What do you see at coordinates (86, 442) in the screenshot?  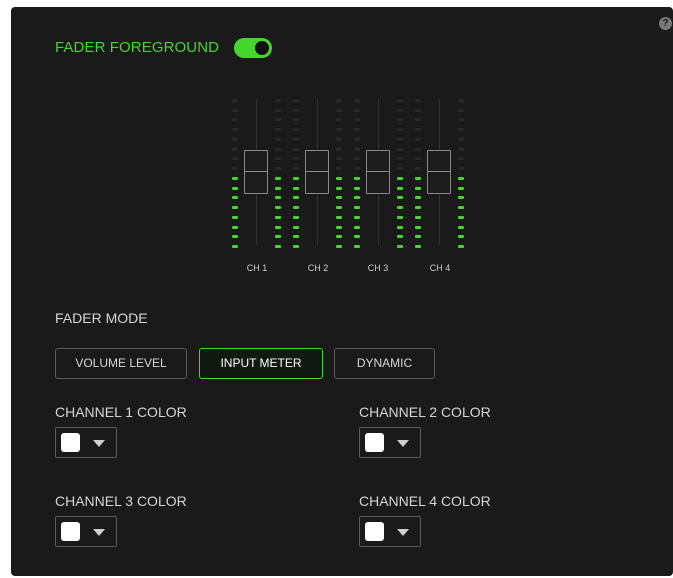 I see `channel-1-color-picker` at bounding box center [86, 442].